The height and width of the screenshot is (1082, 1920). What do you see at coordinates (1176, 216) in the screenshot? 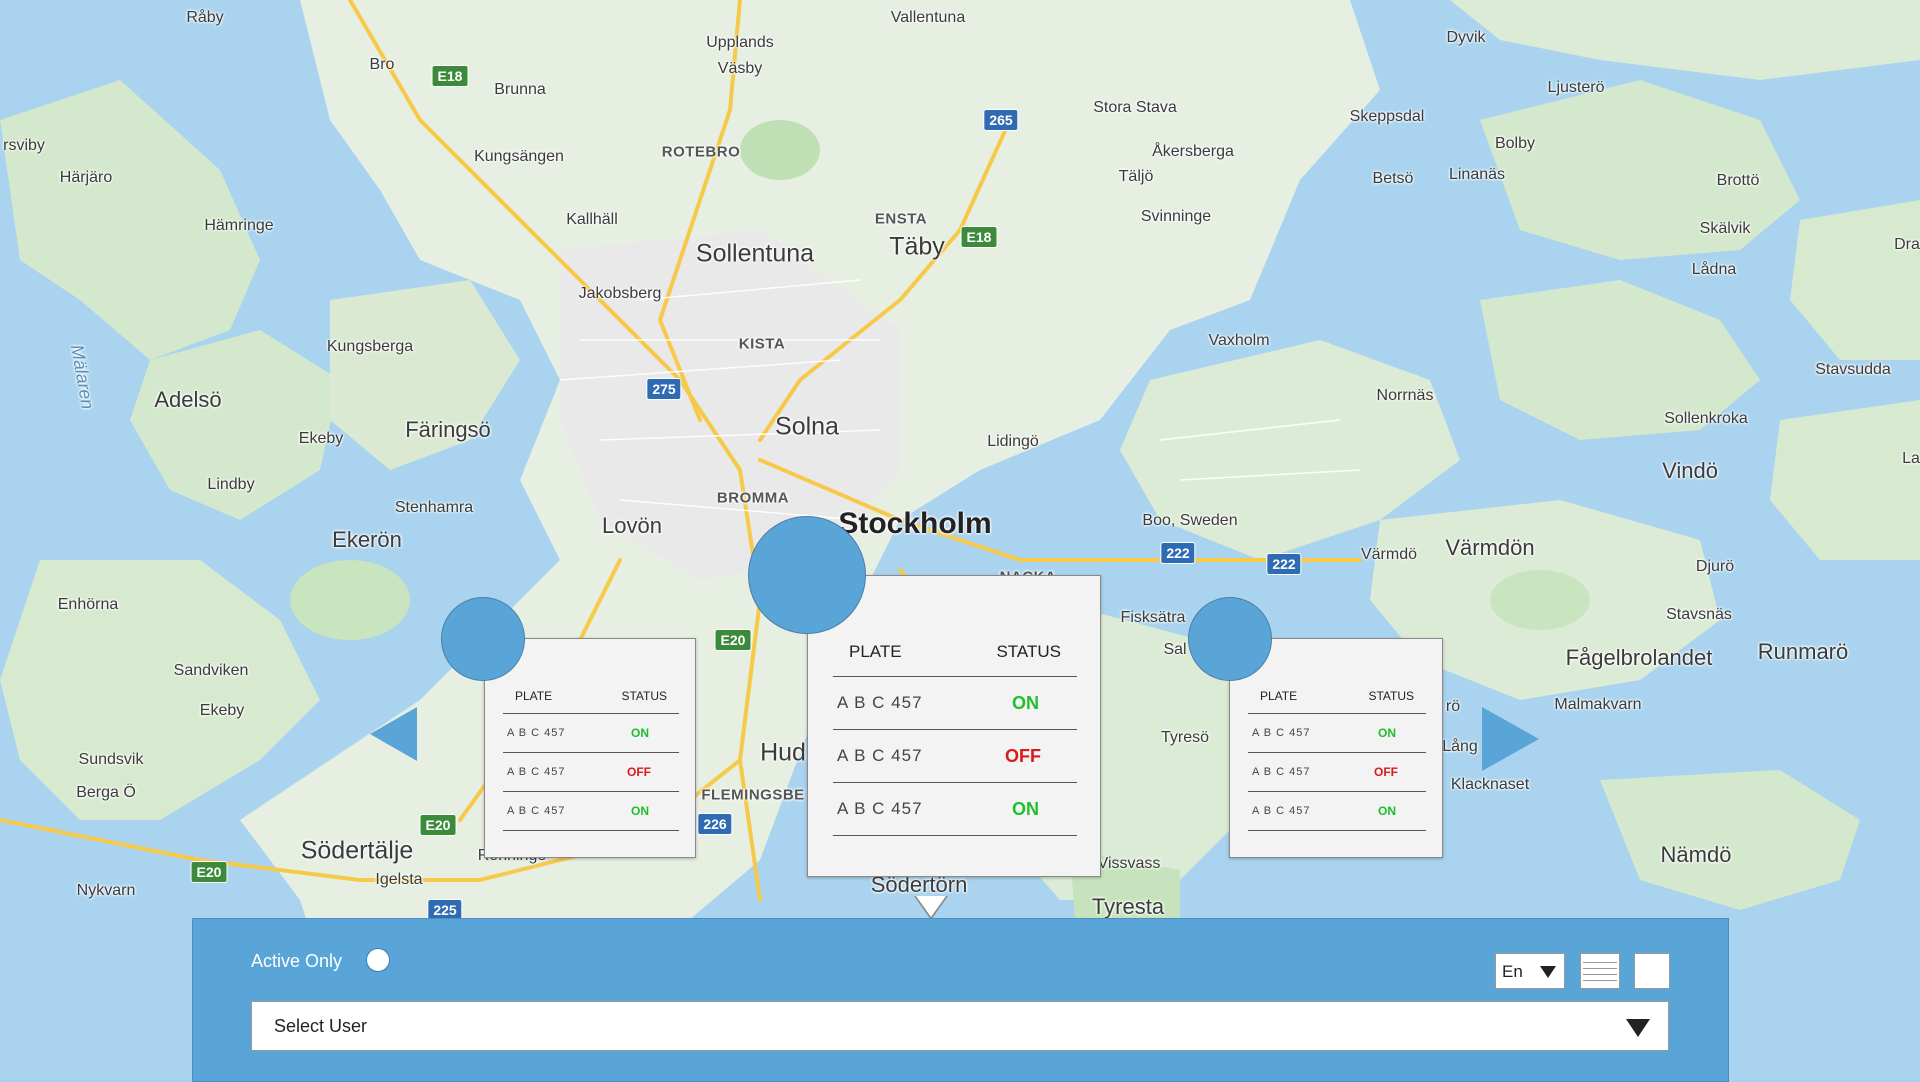
I see `map-label: Svinninge` at bounding box center [1176, 216].